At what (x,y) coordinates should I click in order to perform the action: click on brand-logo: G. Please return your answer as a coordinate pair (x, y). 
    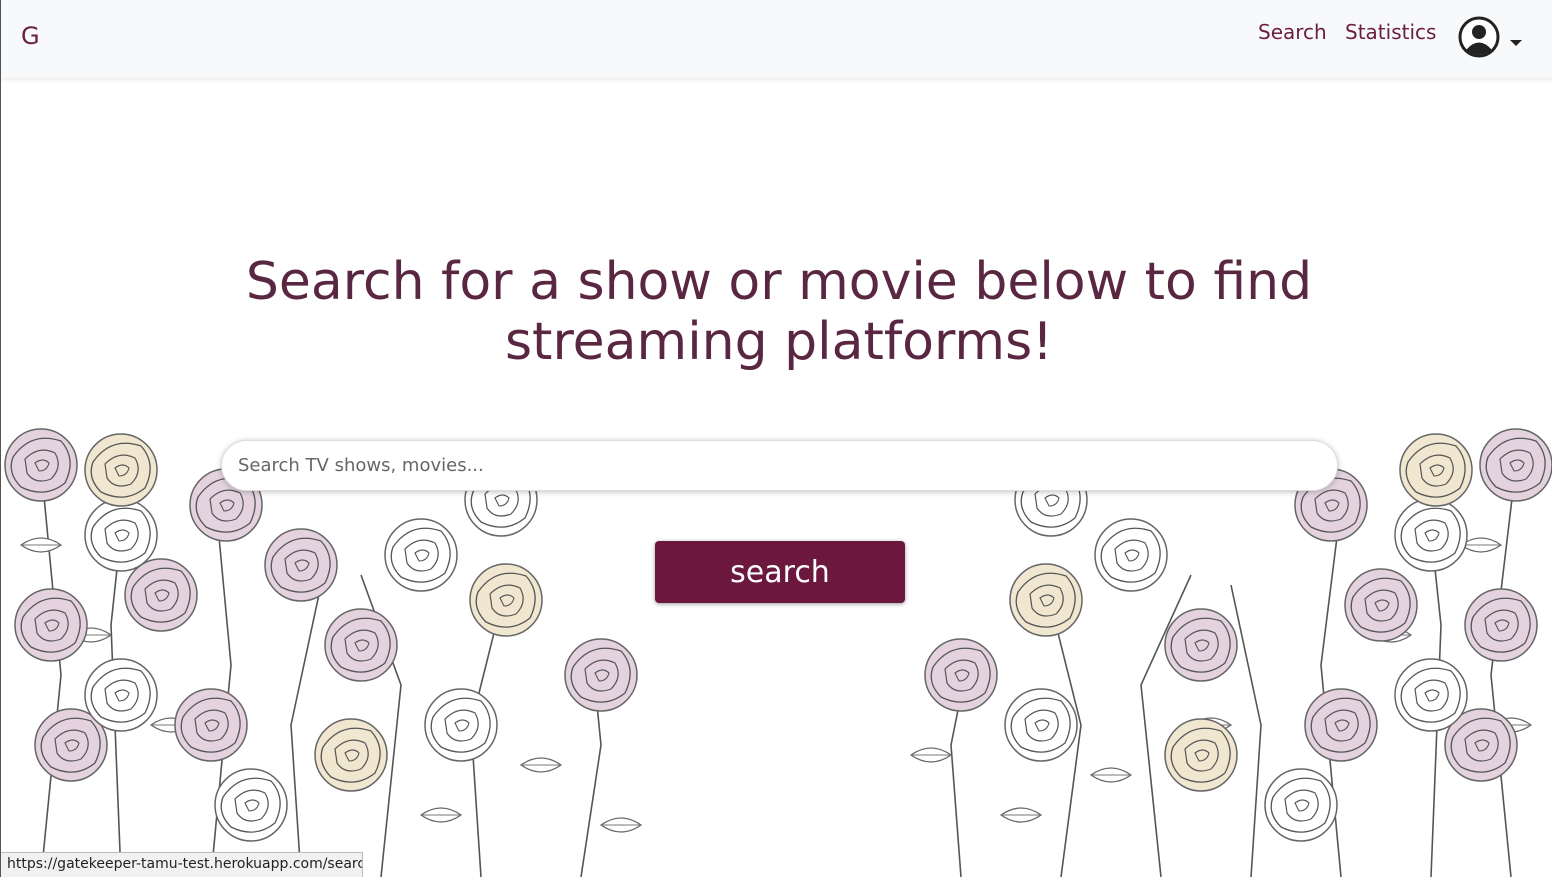
    Looking at the image, I should click on (30, 36).